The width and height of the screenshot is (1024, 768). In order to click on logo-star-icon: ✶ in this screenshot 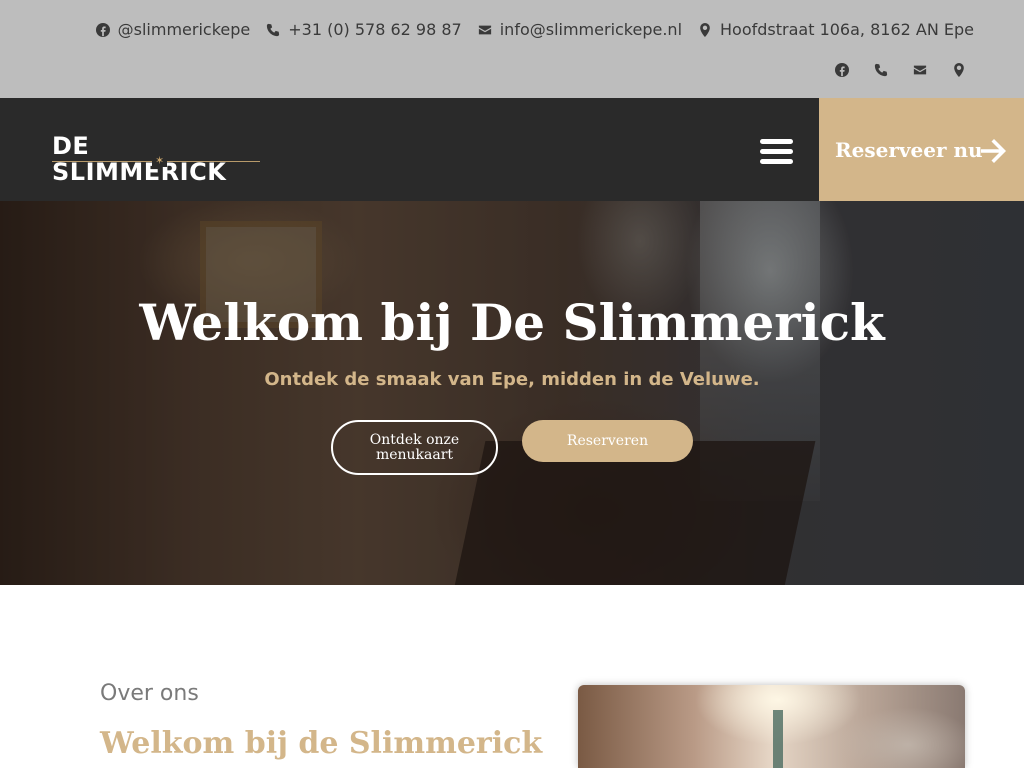, I will do `click(160, 160)`.